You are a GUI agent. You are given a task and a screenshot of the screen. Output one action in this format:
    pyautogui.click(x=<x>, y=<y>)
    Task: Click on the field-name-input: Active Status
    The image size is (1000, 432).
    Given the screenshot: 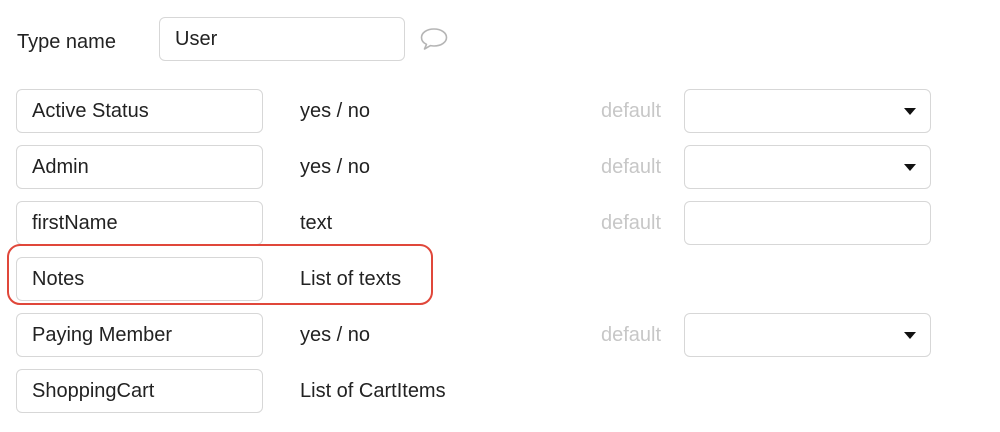 What is the action you would take?
    pyautogui.click(x=139, y=111)
    